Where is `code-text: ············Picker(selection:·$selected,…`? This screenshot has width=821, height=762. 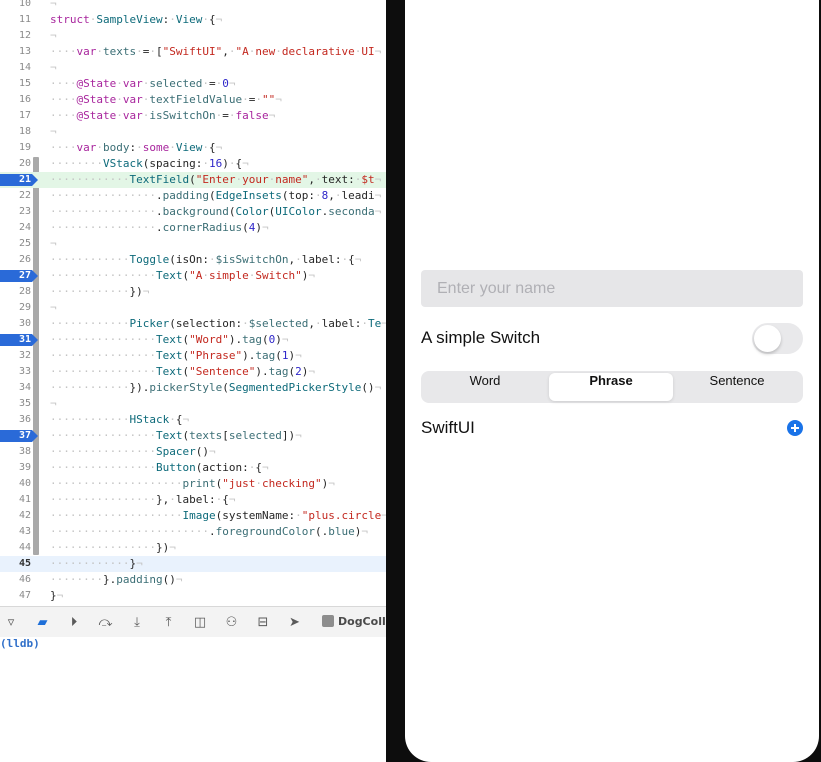
code-text: ············Picker(selection:·$selected,… is located at coordinates (218, 323).